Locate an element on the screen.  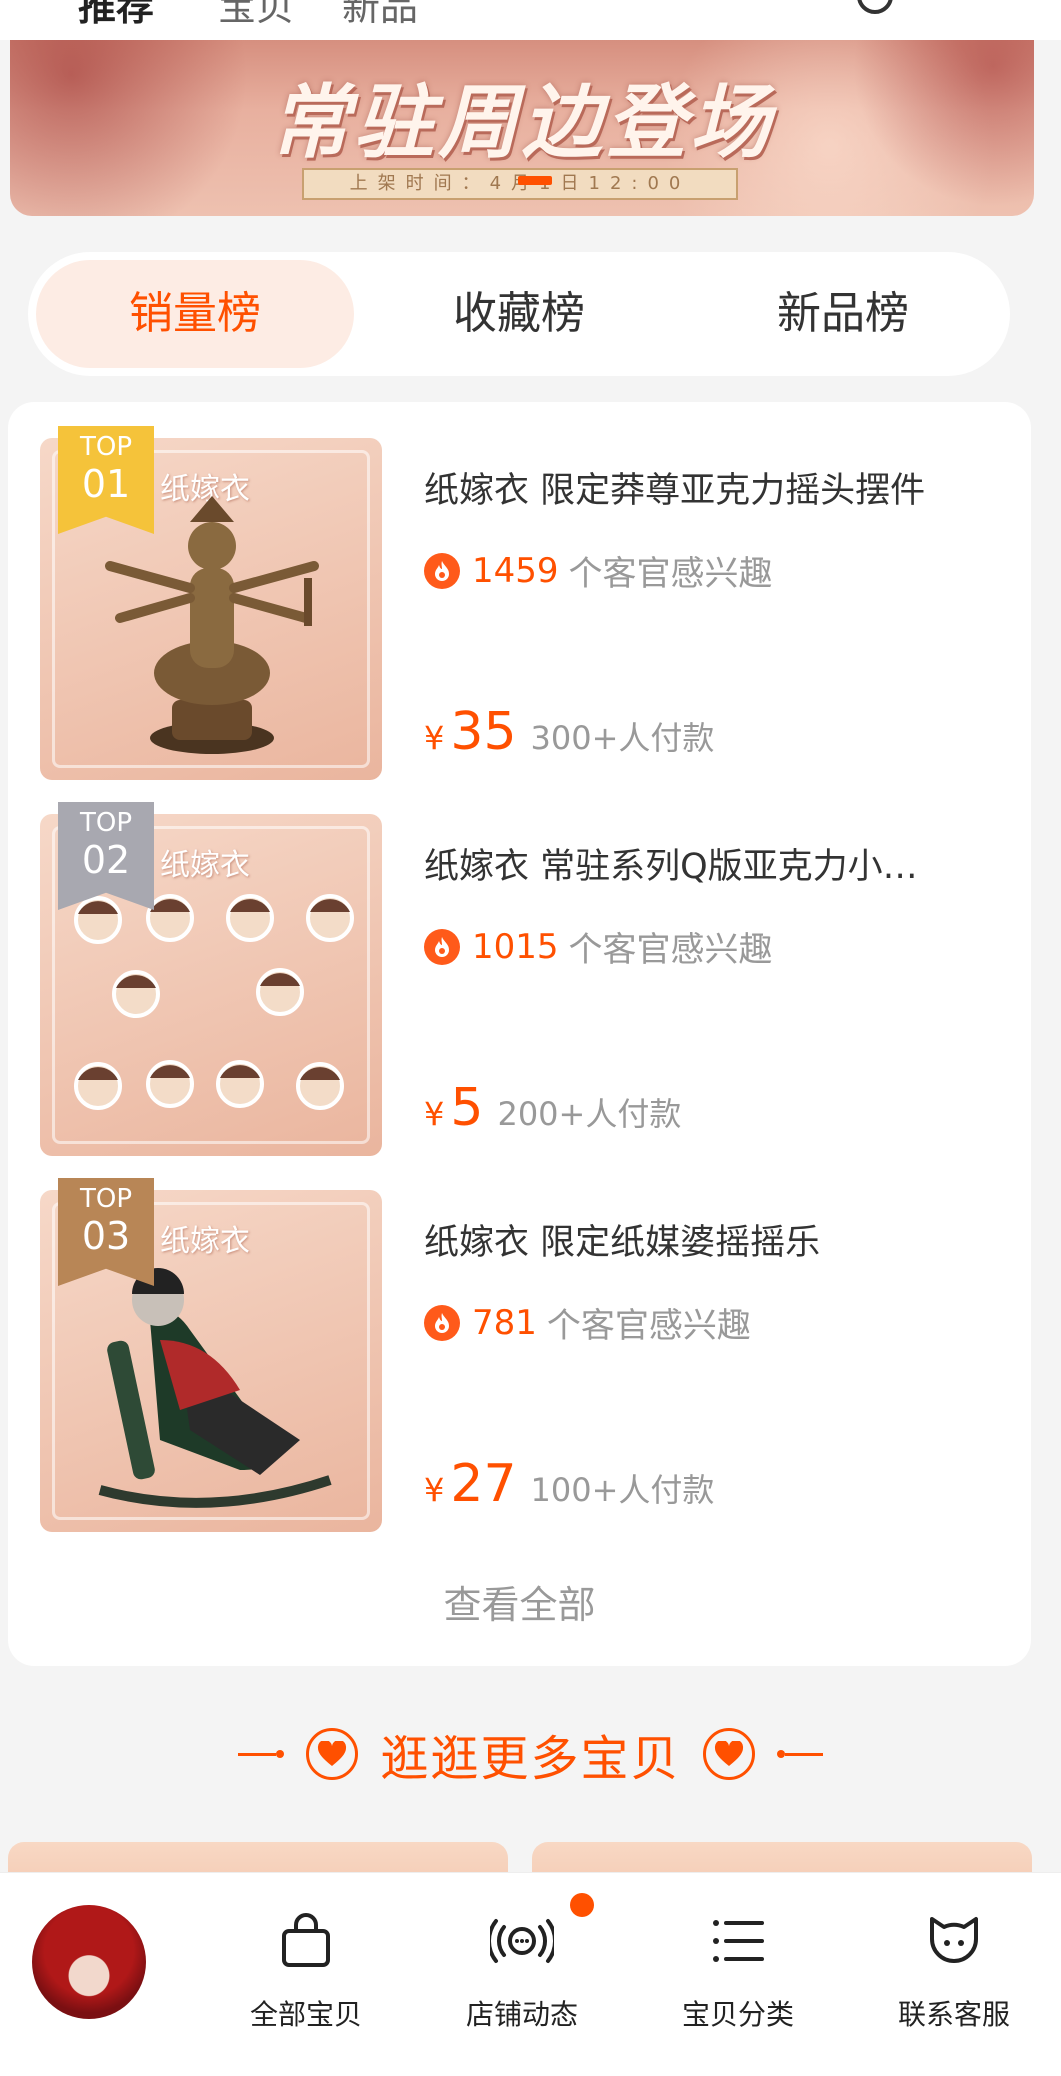
header-tab-new: 新品 is located at coordinates (380, 15).